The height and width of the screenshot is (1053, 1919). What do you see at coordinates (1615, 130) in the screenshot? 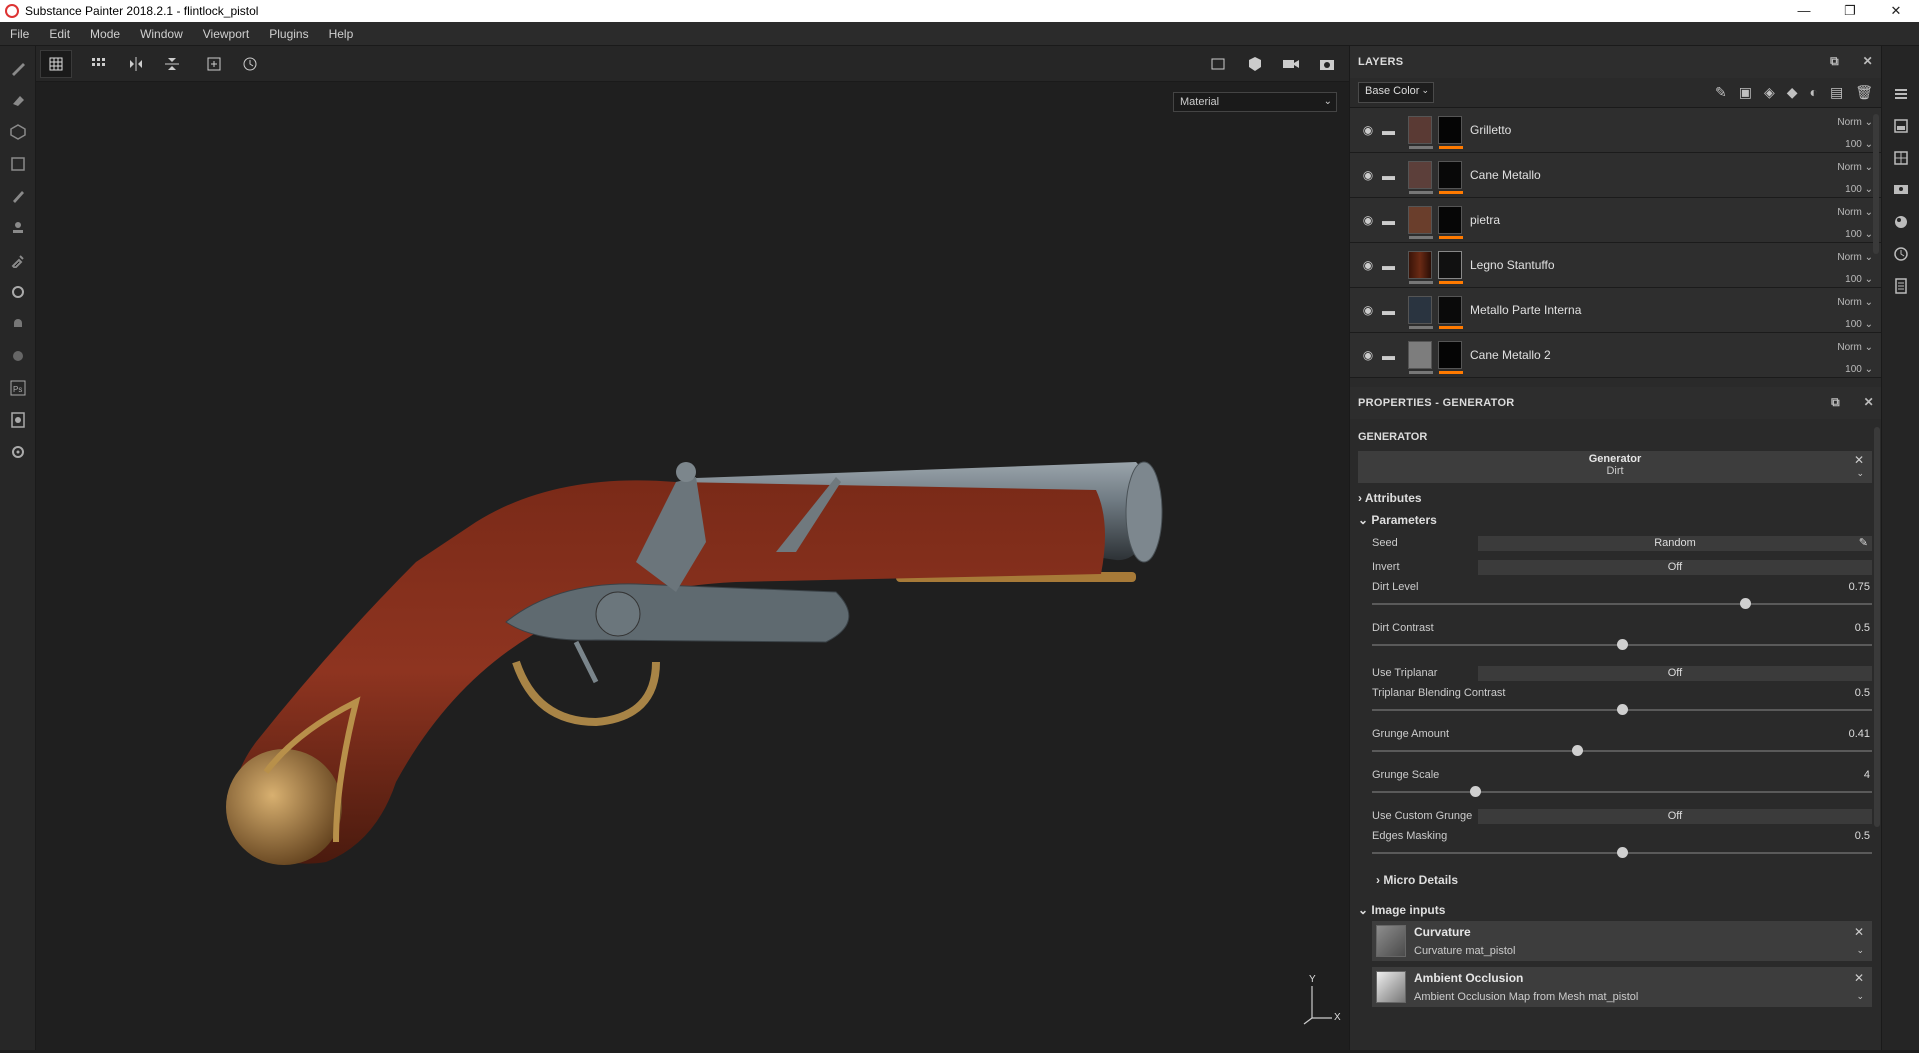
I see `layer-row: ◉ ▬ Grilletto Norm ⌄ 100 ⌄` at bounding box center [1615, 130].